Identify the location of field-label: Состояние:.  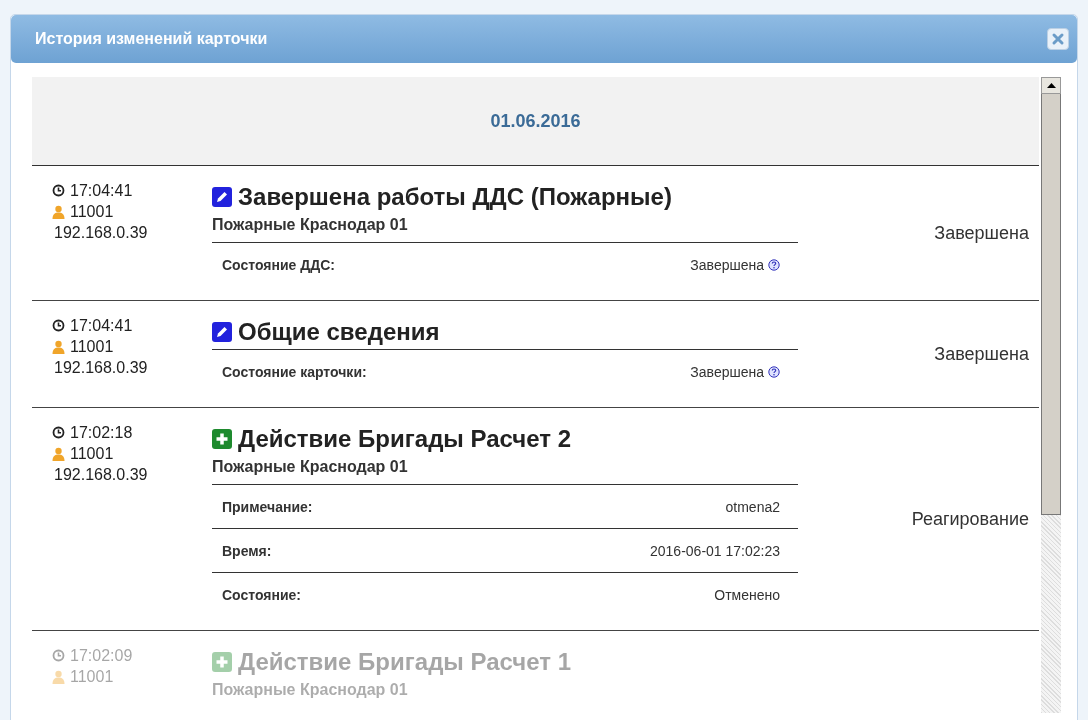
(261, 594).